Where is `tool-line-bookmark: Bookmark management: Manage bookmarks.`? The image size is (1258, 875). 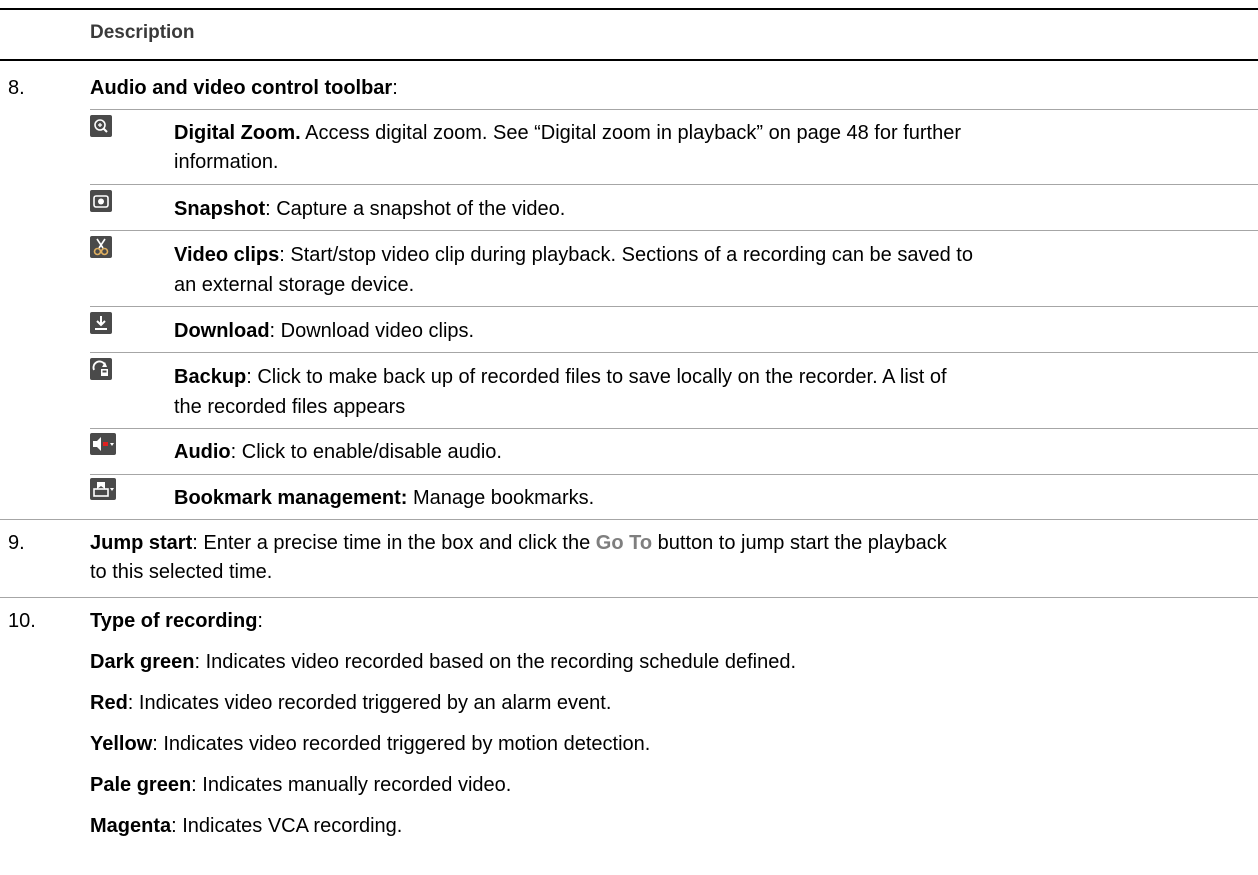
tool-line-bookmark: Bookmark management: Manage bookmarks. is located at coordinates (384, 498).